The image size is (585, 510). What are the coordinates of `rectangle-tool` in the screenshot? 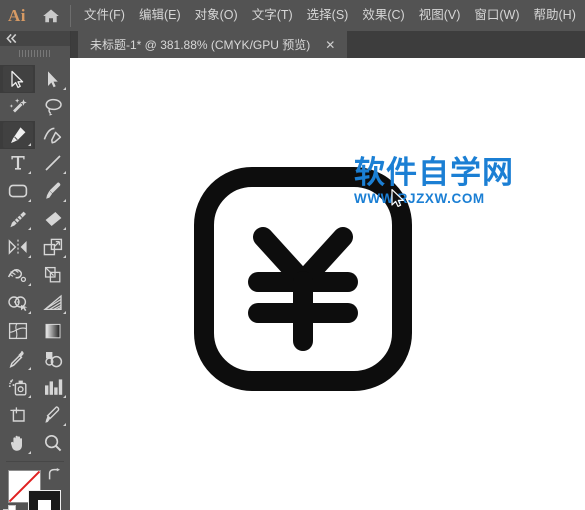 It's located at (17, 191).